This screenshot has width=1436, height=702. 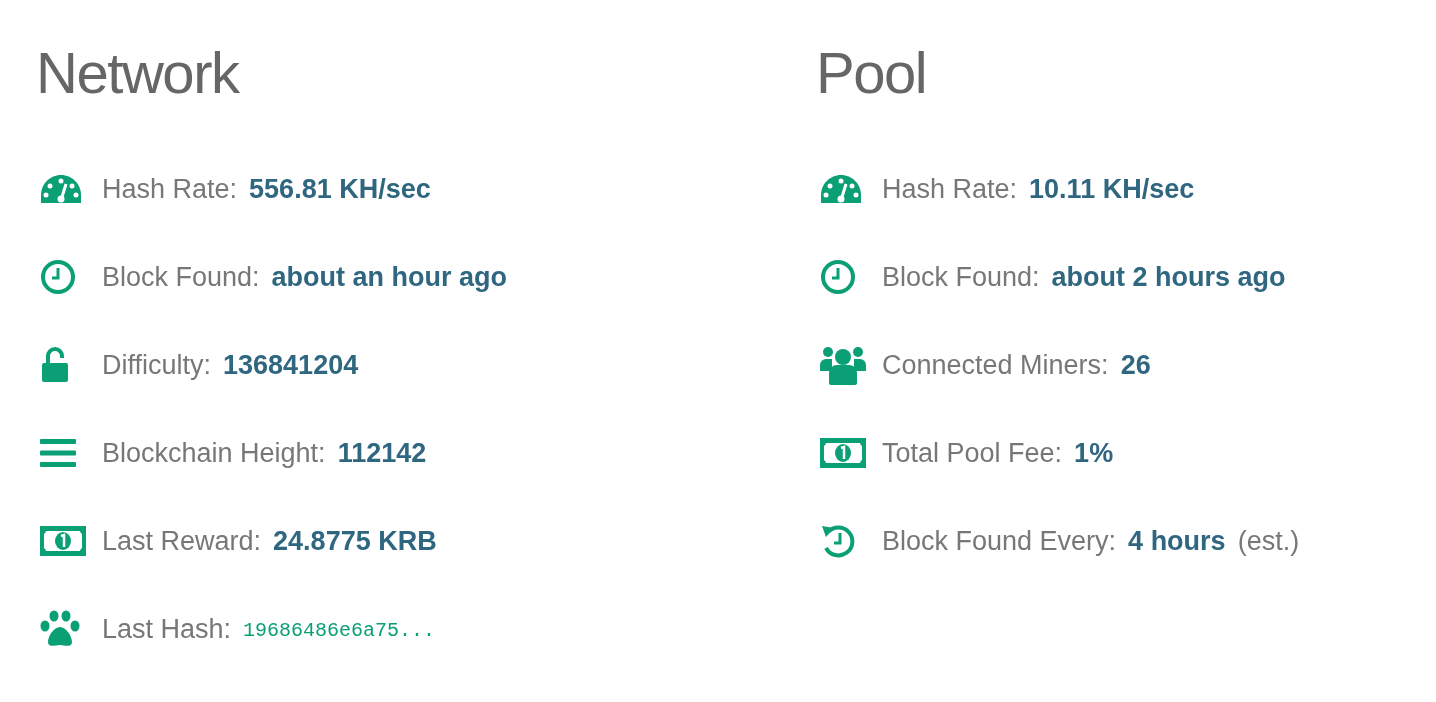 What do you see at coordinates (972, 453) in the screenshot?
I see `stat-label: Total Pool Fee:` at bounding box center [972, 453].